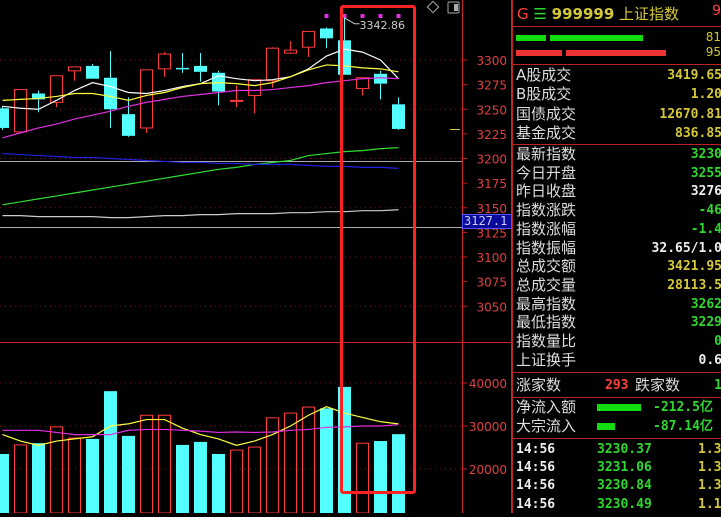 Image resolution: width=721 pixels, height=517 pixels. Describe the element at coordinates (539, 385) in the screenshot. I see `up-label: 涨家数` at that location.